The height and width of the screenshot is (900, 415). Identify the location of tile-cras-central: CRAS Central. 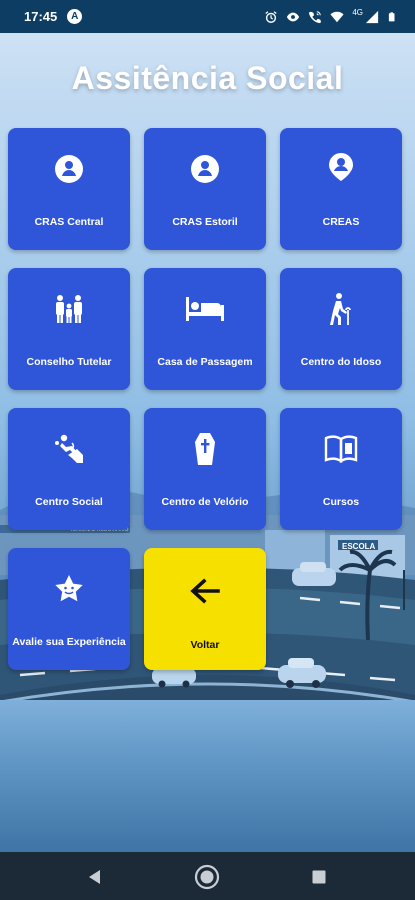
(69, 189).